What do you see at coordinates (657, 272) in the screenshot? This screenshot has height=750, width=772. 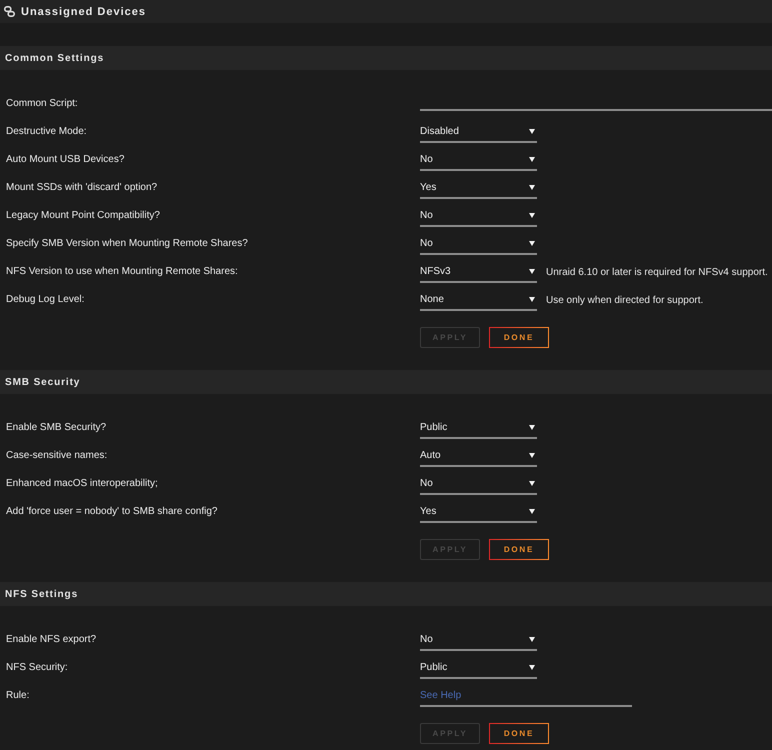 I see `hint-text: Unraid 6.10 or later is required for NFSv4 support.` at bounding box center [657, 272].